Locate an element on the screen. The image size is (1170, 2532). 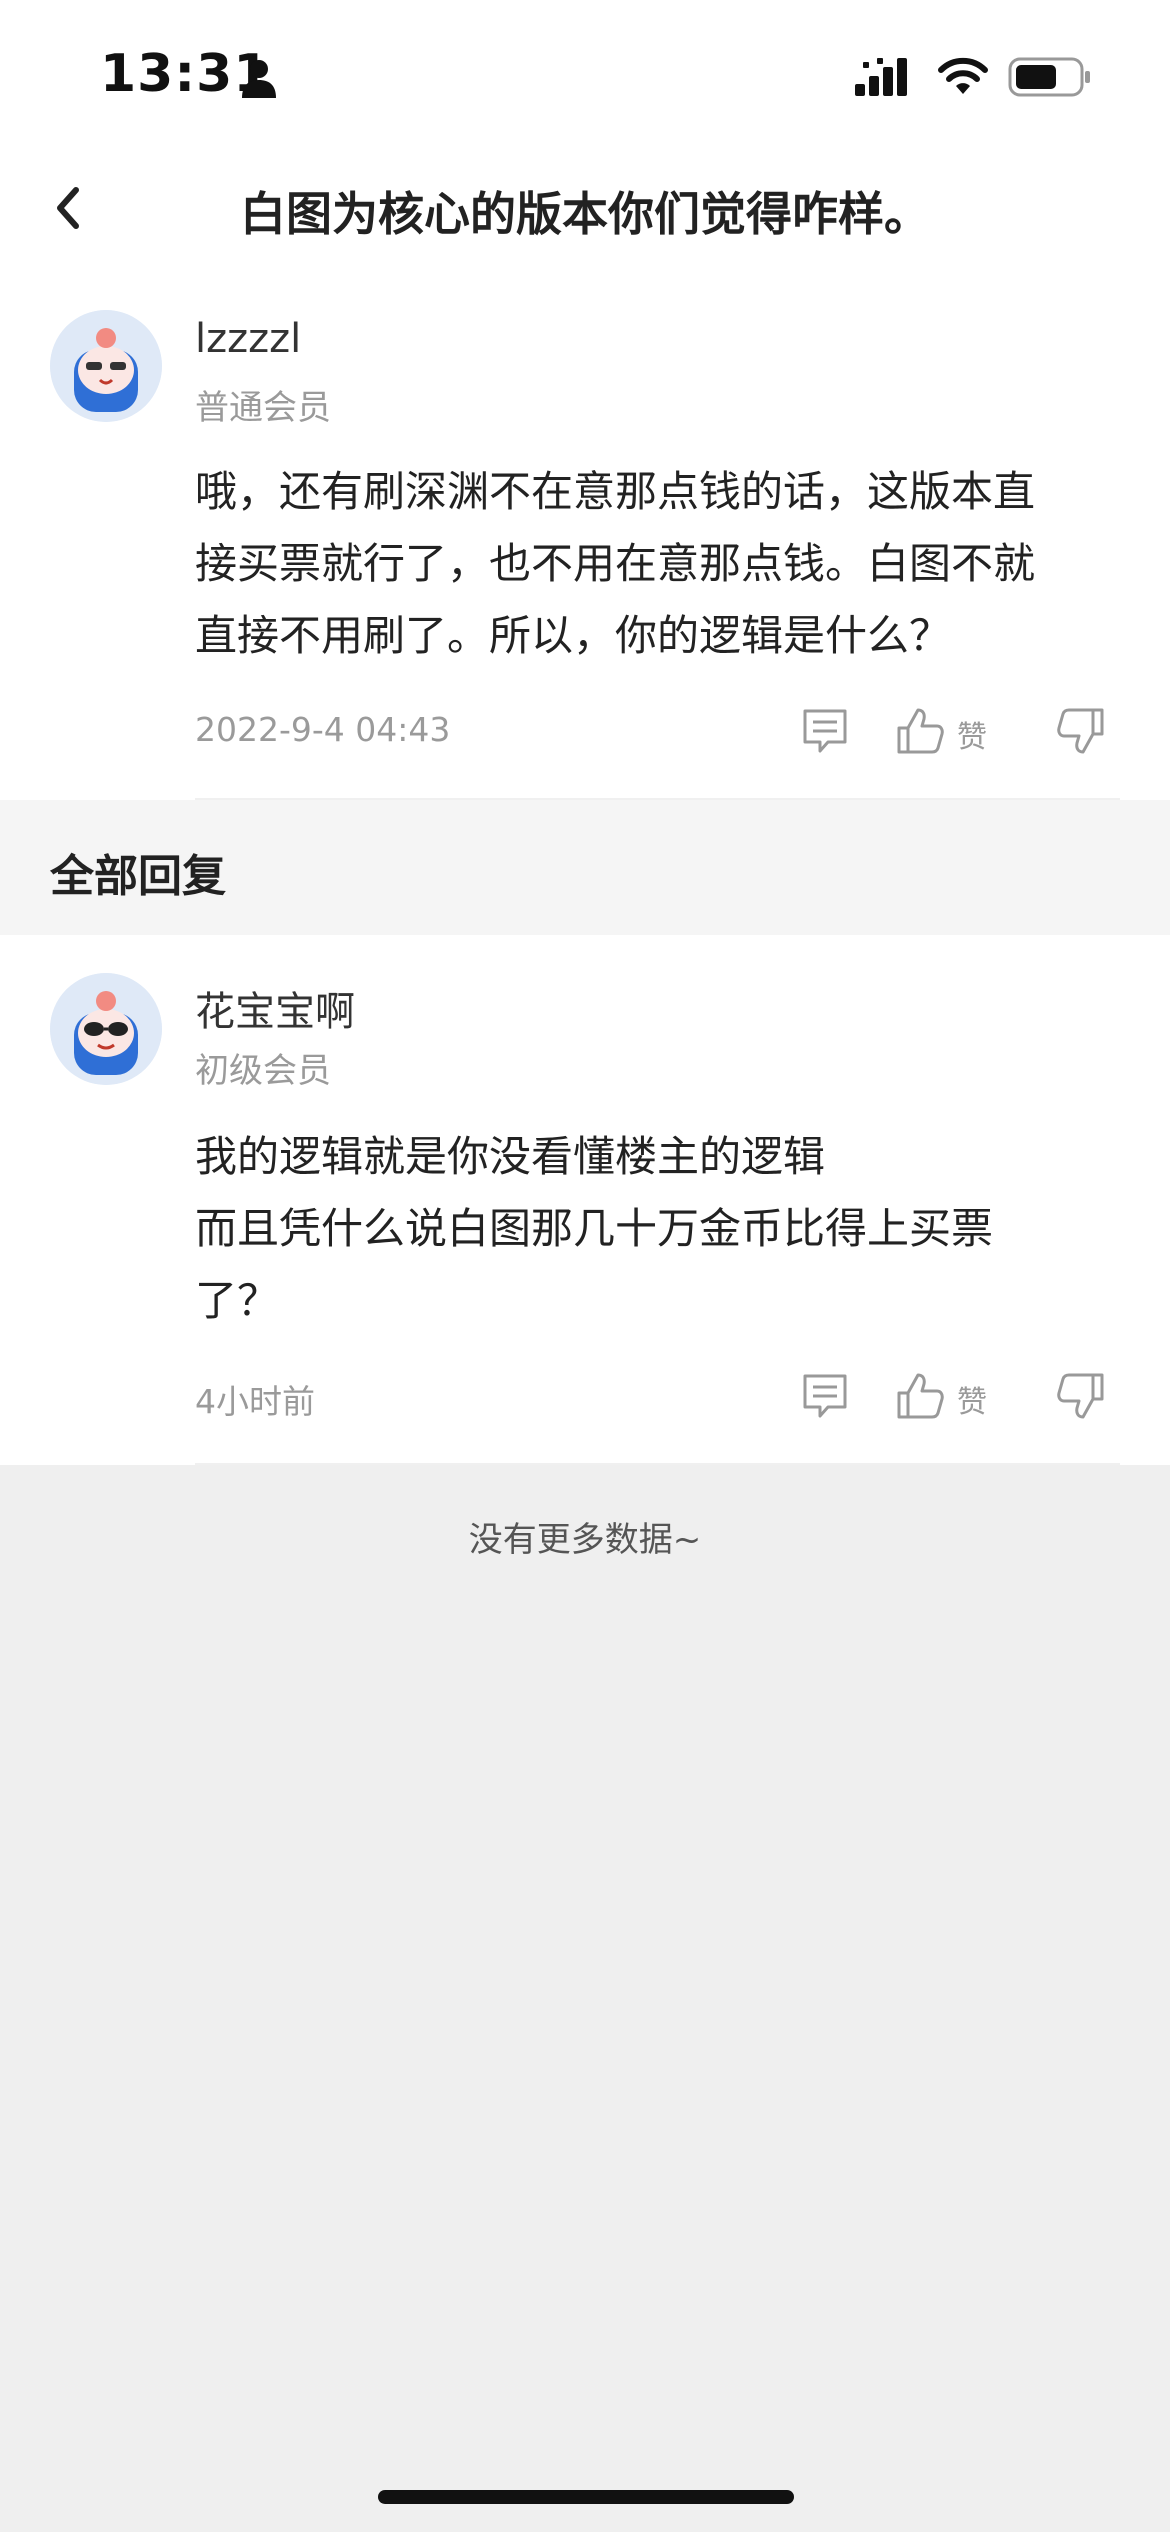
page-title: 白图为核心的版本你们觉得咋样。 is located at coordinates (585, 214).